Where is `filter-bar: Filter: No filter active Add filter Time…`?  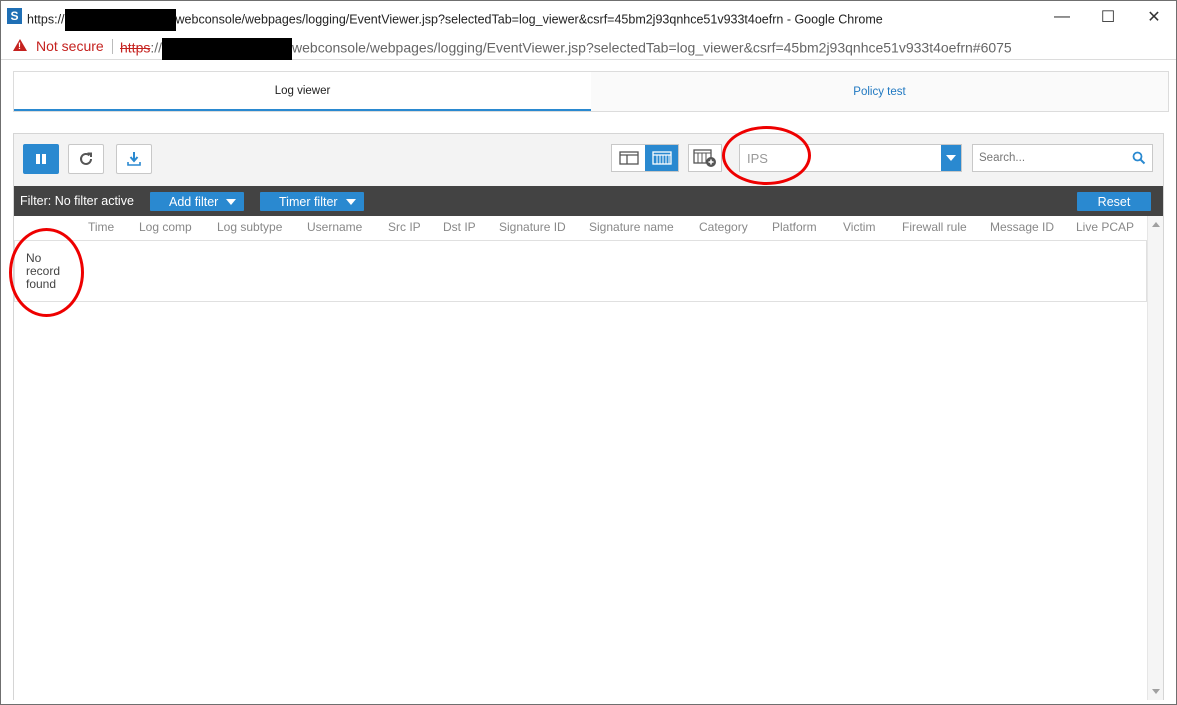 filter-bar: Filter: No filter active Add filter Time… is located at coordinates (588, 201).